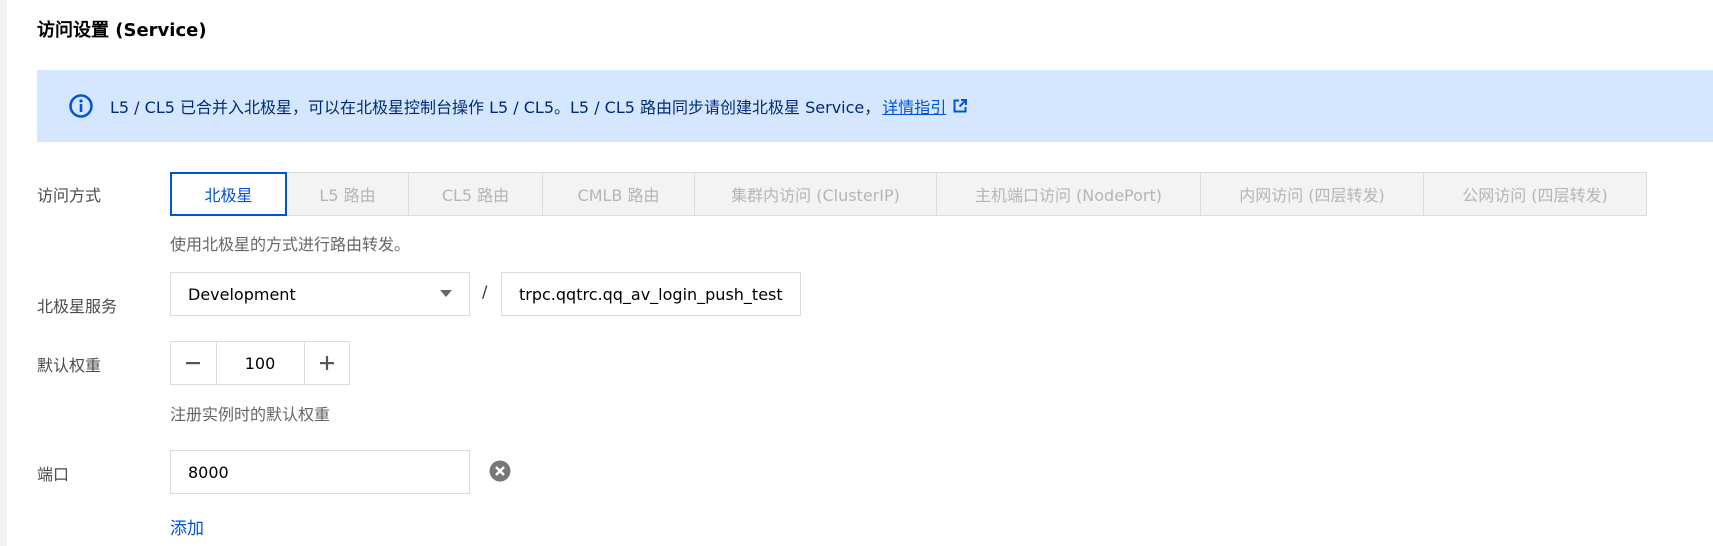 The image size is (1713, 546). What do you see at coordinates (320, 294) in the screenshot?
I see `environment-select: Development` at bounding box center [320, 294].